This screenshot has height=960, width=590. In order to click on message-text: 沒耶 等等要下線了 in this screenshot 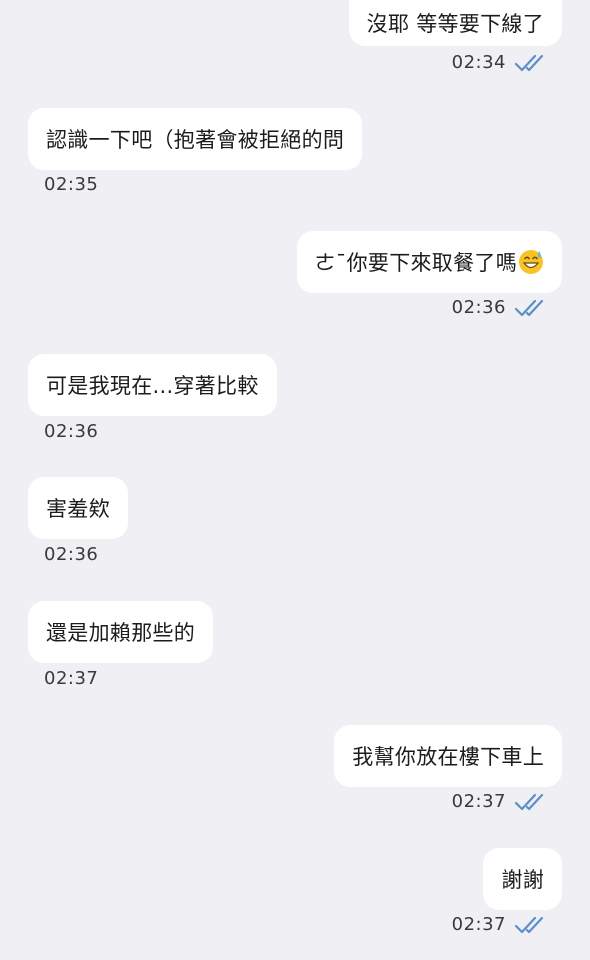, I will do `click(455, 24)`.